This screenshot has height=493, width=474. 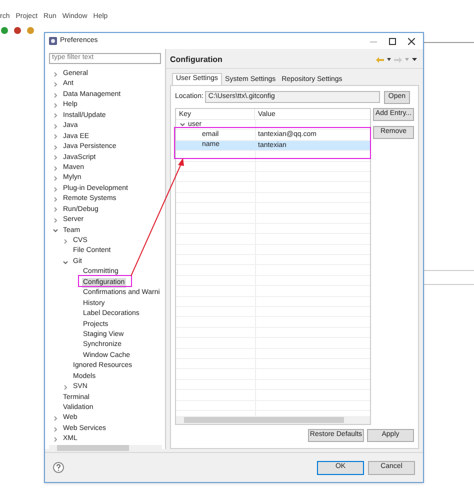 What do you see at coordinates (105, 281) in the screenshot?
I see `highlight-box` at bounding box center [105, 281].